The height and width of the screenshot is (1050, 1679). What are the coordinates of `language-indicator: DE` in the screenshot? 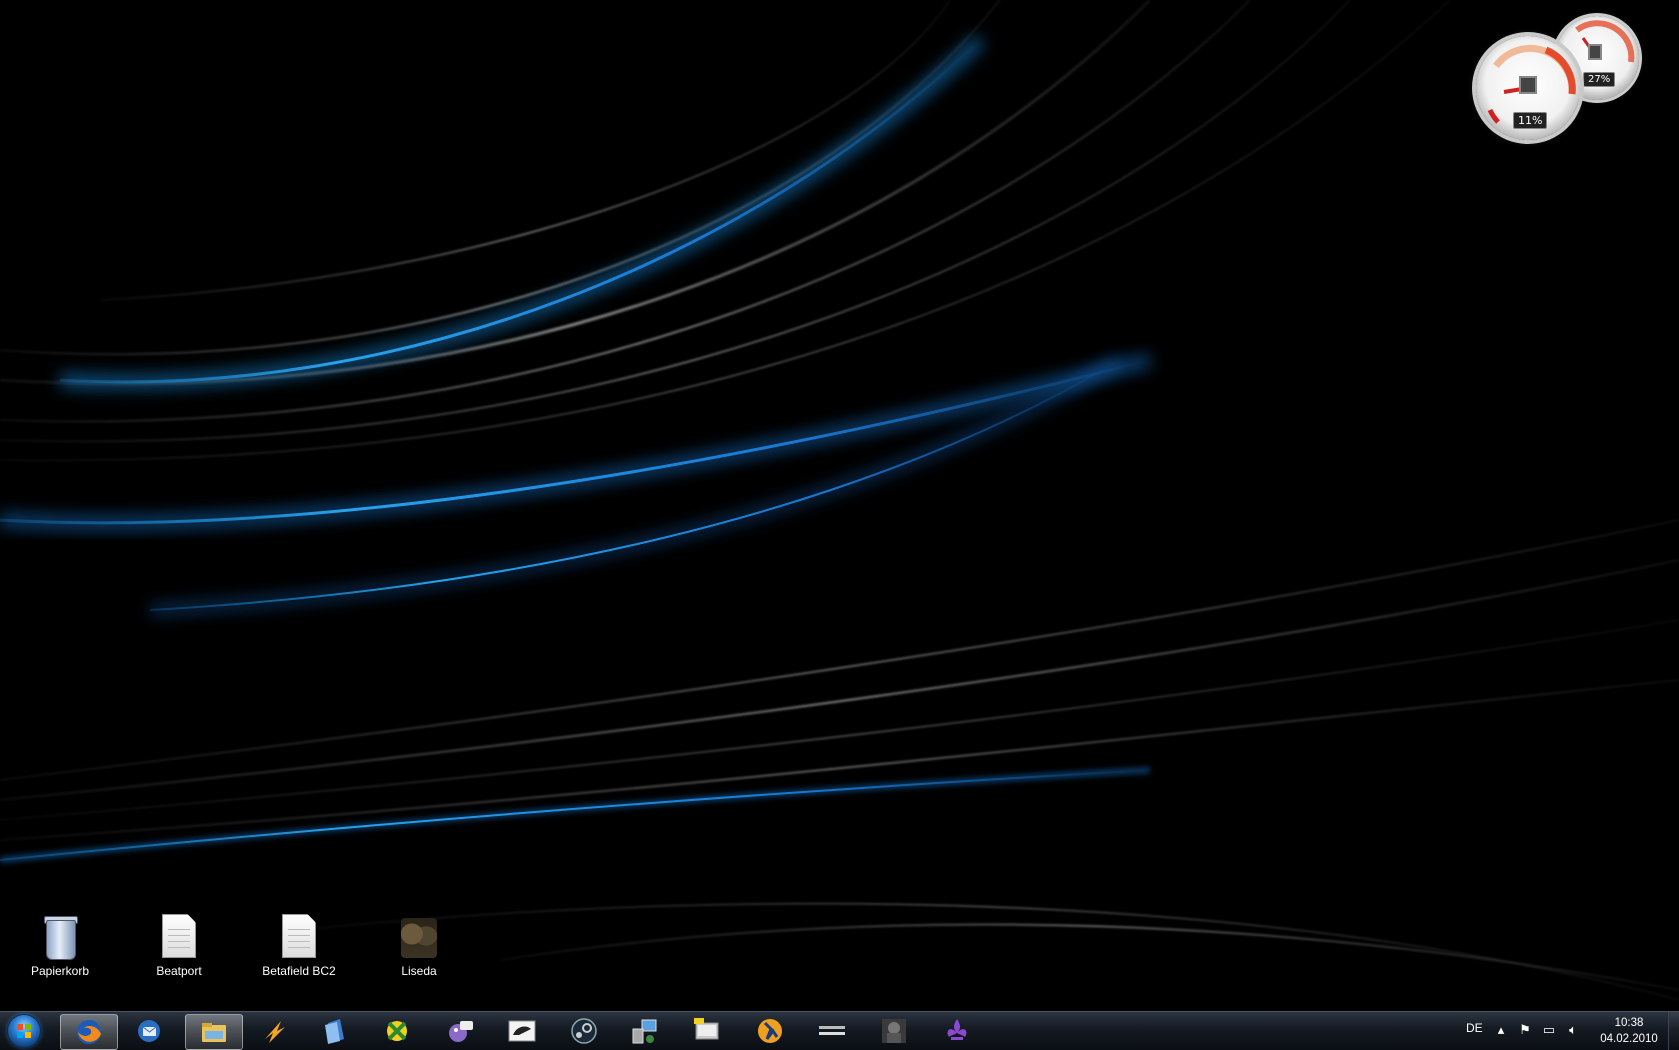 It's located at (1474, 1028).